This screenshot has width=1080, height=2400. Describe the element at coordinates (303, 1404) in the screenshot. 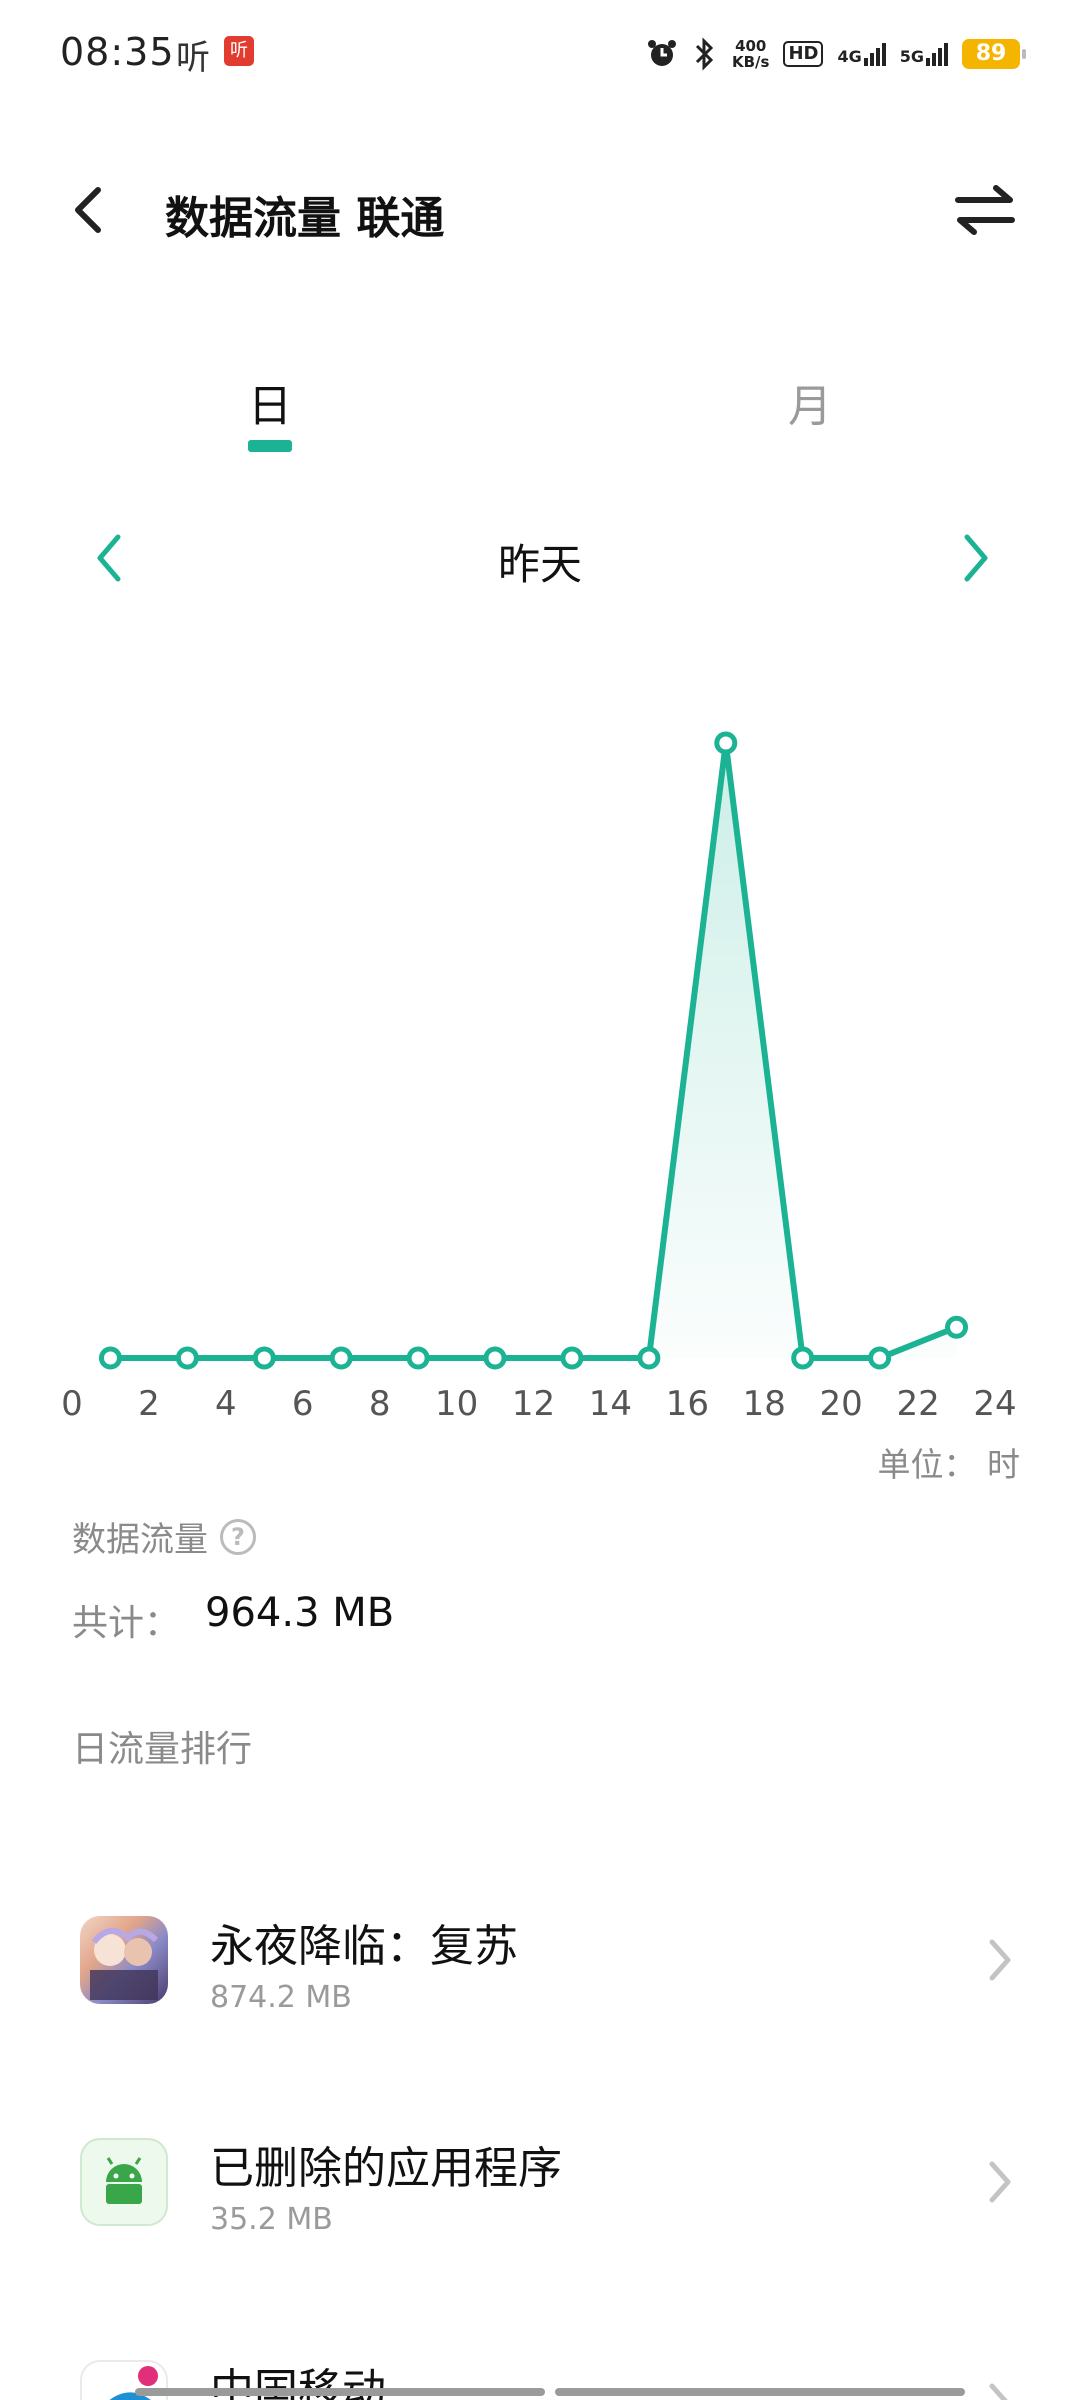

I see `x-tick-label: 6` at that location.